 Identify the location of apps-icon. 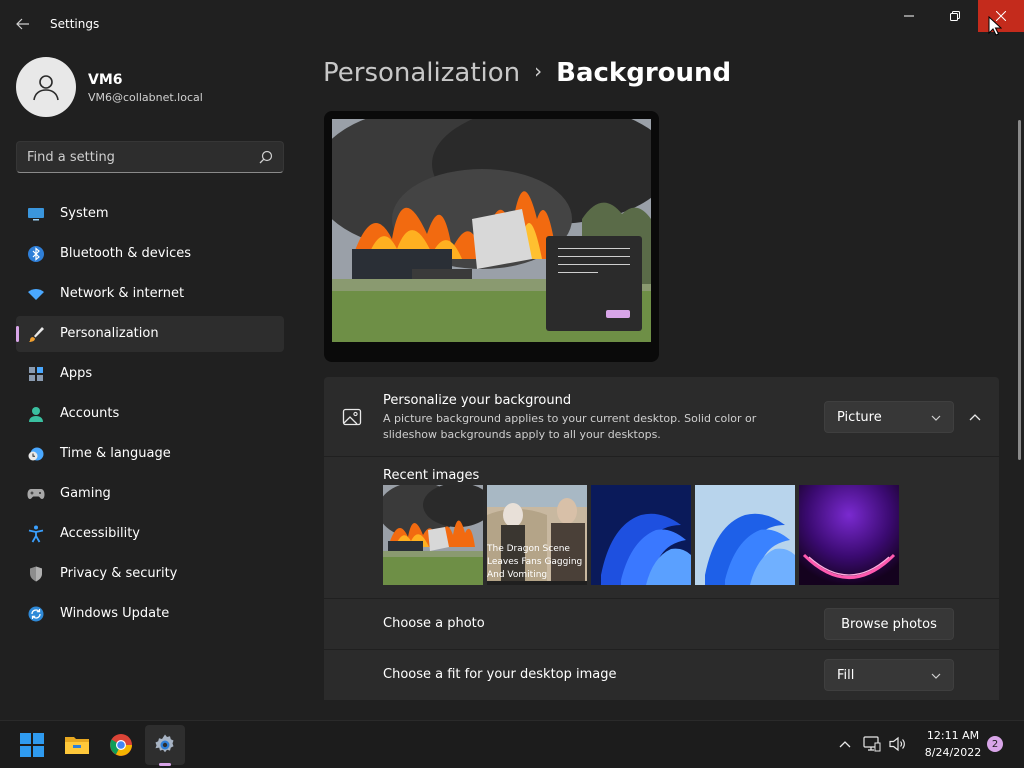
(36, 374).